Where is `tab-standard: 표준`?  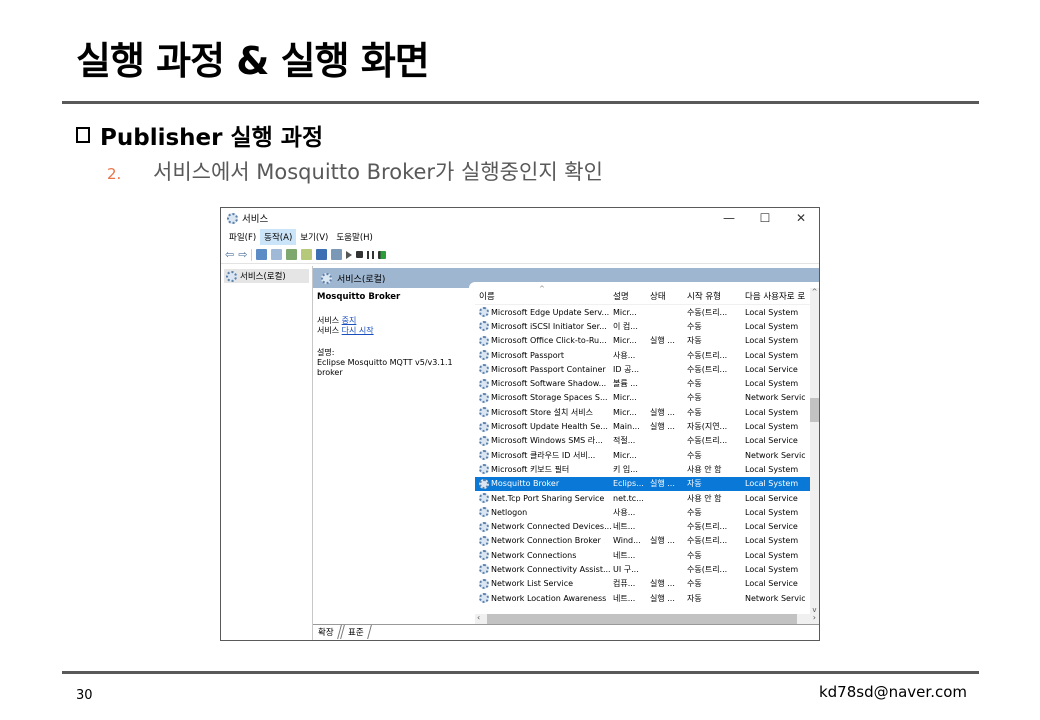
tab-standard: 표준 is located at coordinates (355, 632).